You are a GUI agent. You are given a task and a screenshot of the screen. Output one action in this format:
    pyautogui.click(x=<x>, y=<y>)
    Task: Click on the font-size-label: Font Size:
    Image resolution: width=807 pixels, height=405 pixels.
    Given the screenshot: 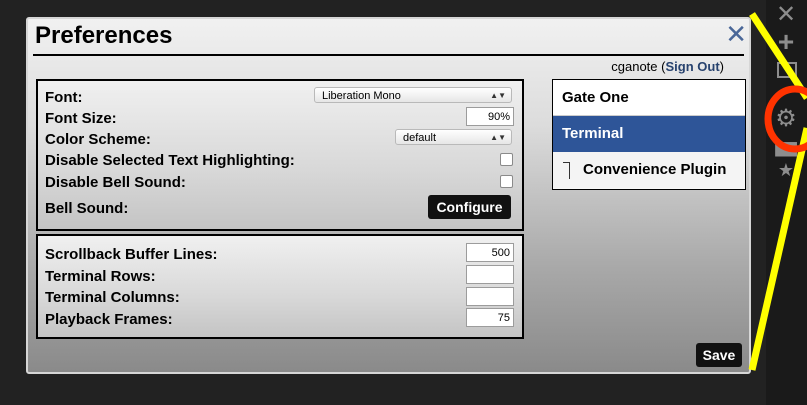 What is the action you would take?
    pyautogui.click(x=81, y=118)
    